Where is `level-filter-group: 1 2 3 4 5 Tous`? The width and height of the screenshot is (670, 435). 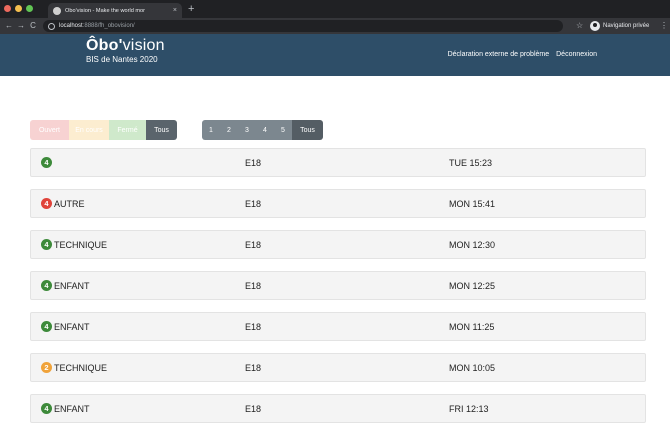 level-filter-group: 1 2 3 4 5 Tous is located at coordinates (262, 130).